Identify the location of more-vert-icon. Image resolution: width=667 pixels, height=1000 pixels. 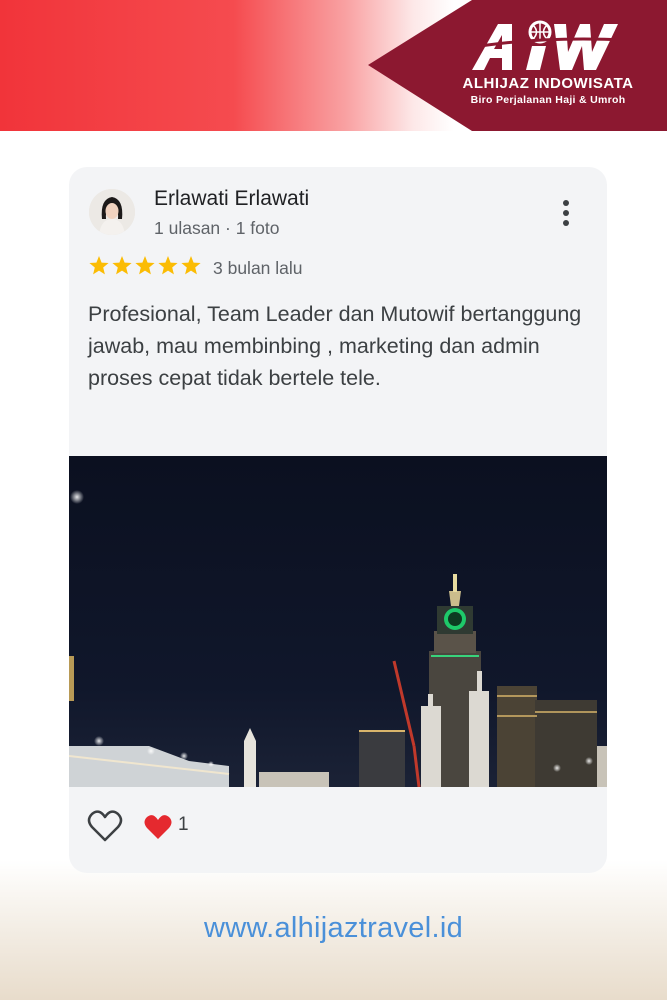
(566, 213).